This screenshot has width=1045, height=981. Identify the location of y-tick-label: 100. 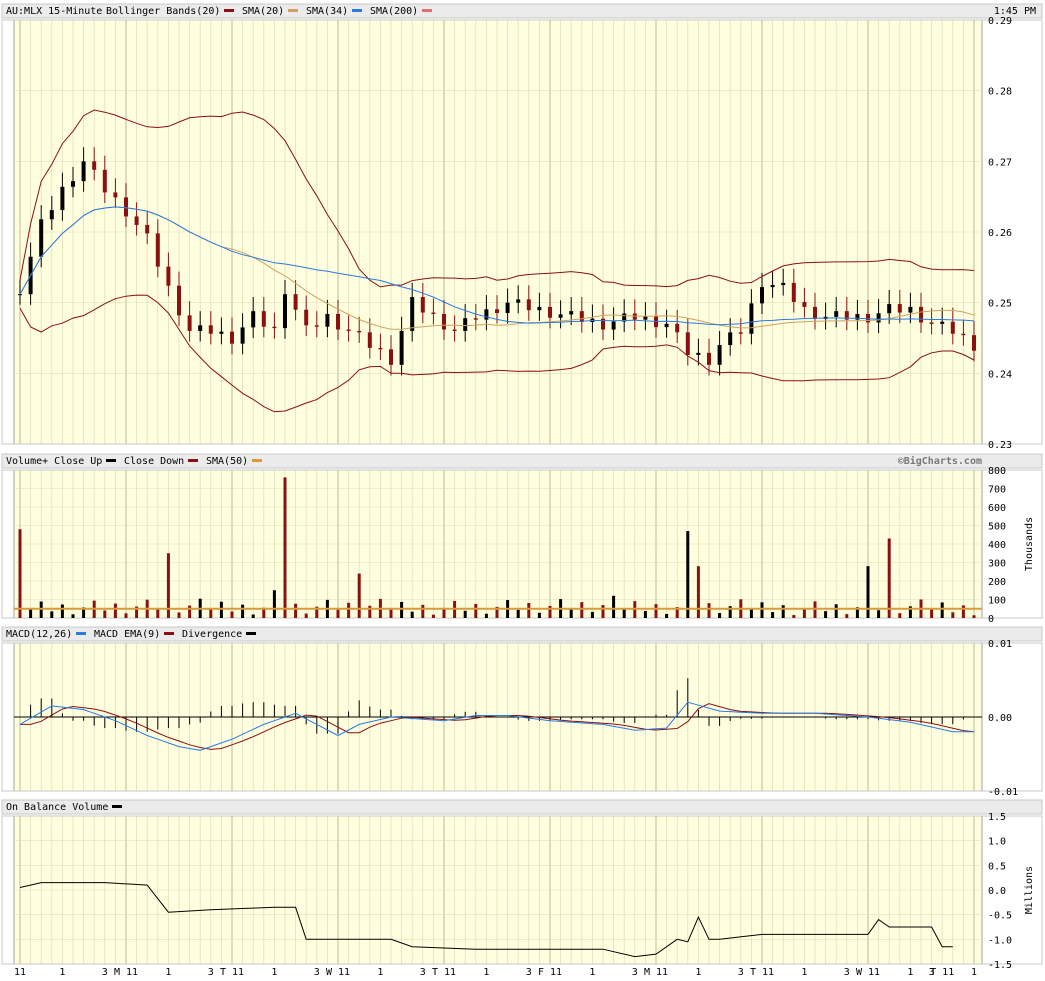
(997, 601).